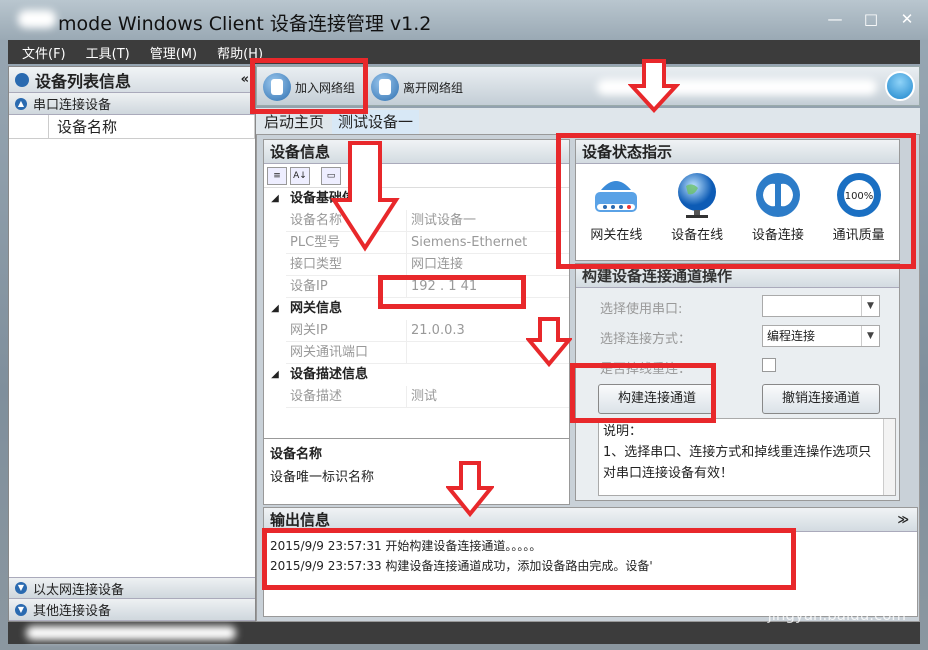  What do you see at coordinates (777, 235) in the screenshot?
I see `status-label: 设备连接` at bounding box center [777, 235].